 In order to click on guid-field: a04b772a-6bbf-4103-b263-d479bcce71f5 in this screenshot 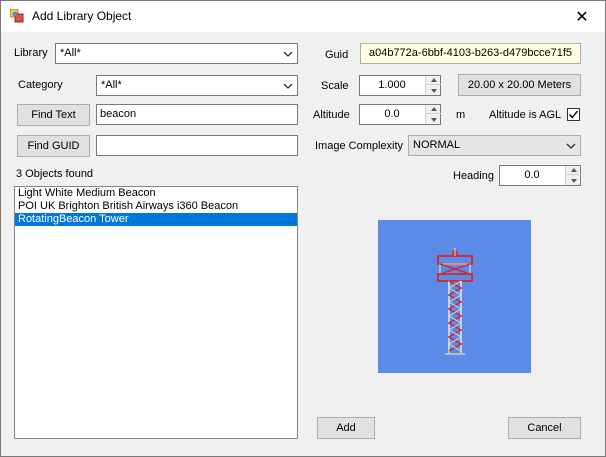, I will do `click(470, 53)`.